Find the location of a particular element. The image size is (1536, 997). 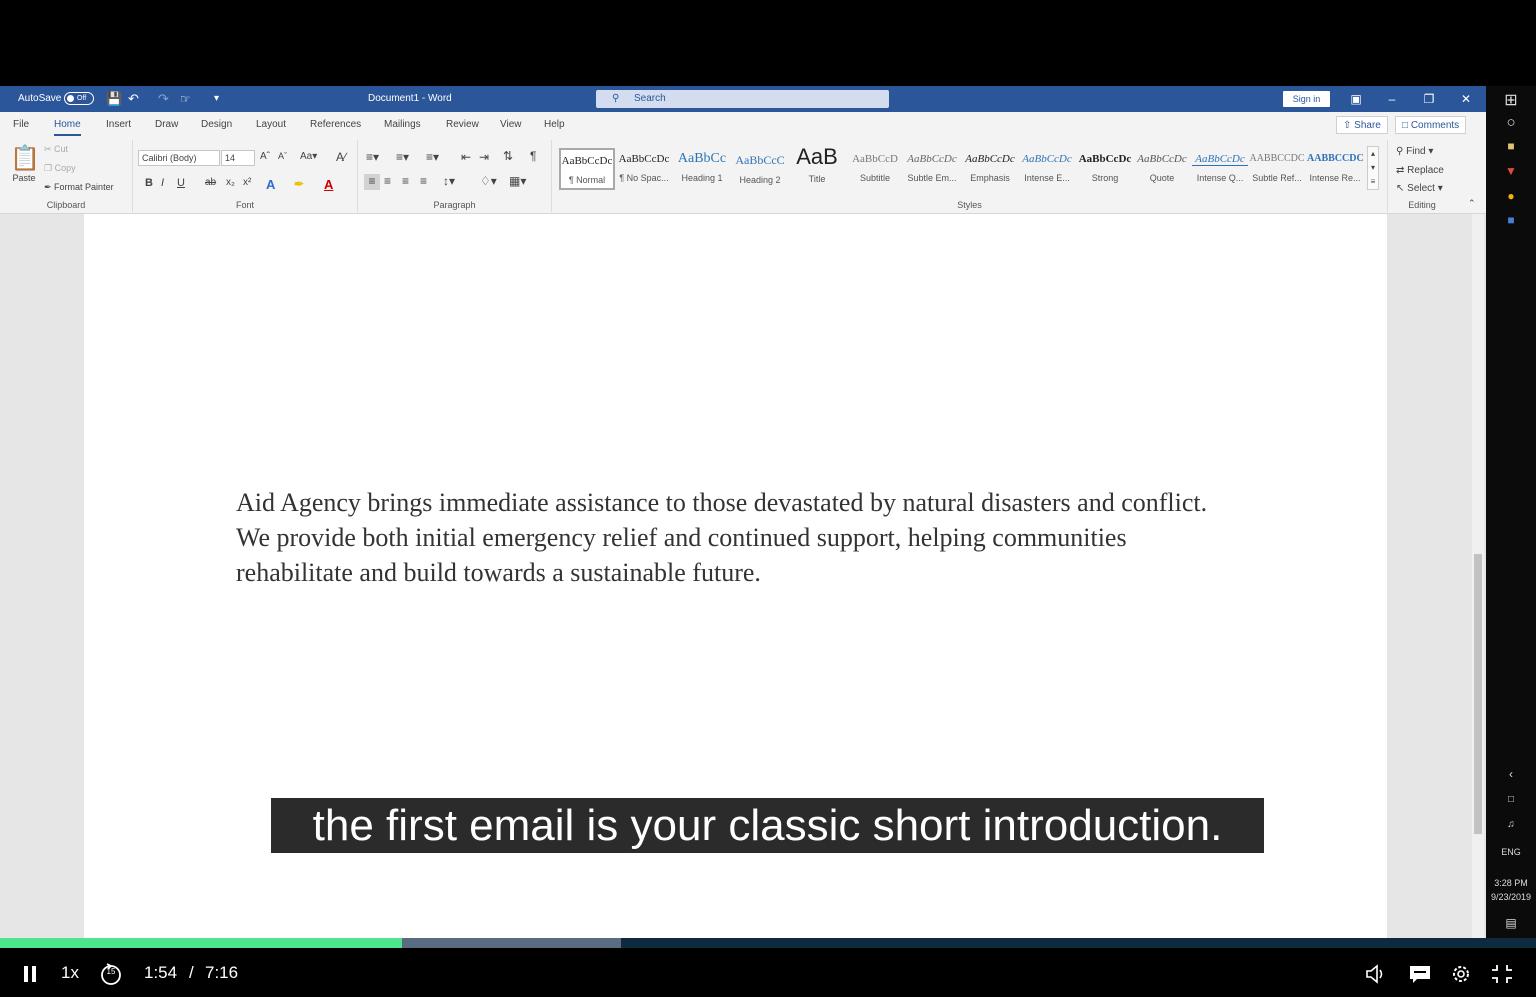

collapse-ribbon-icon: ⌃ is located at coordinates (1472, 203).